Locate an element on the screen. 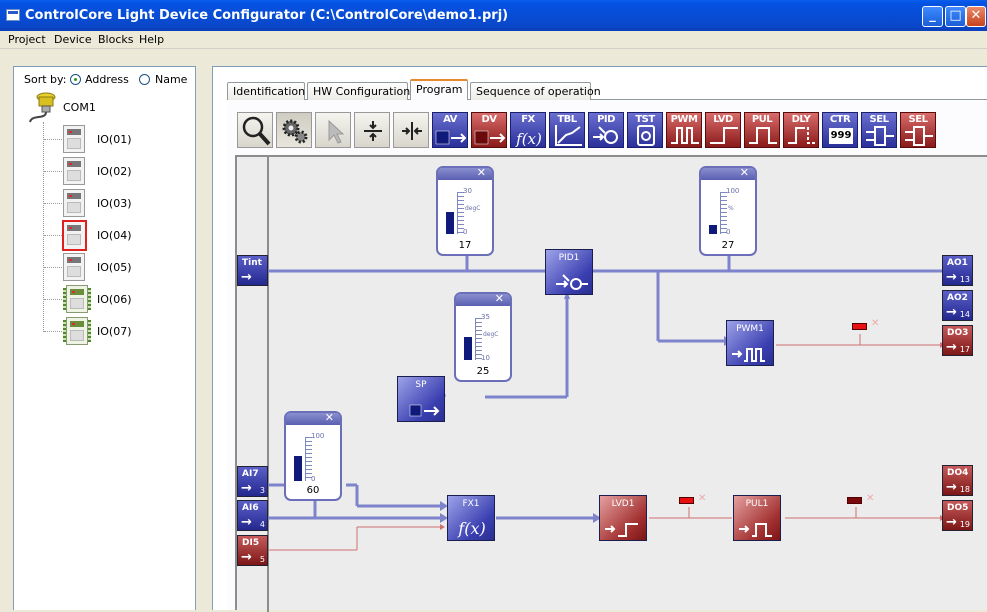  tree-item-io05: IO(05) is located at coordinates (114, 267).